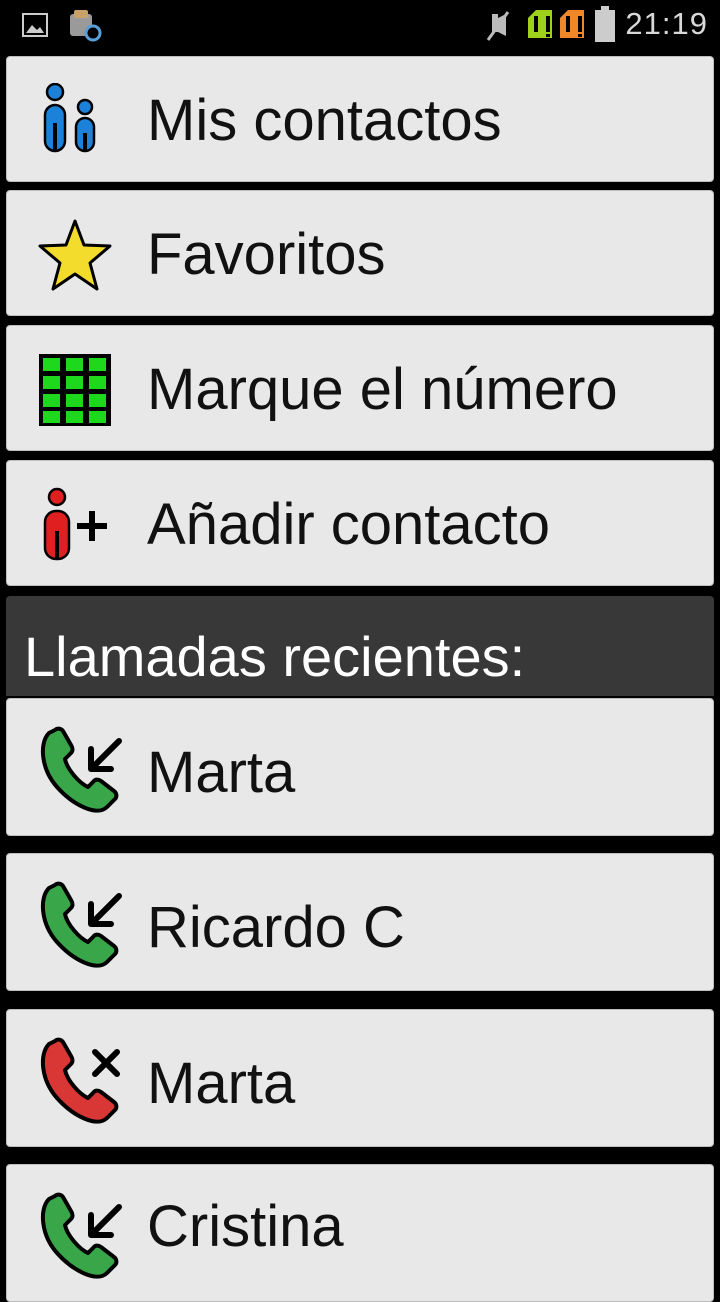 This screenshot has height=1302, width=720. What do you see at coordinates (266, 254) in the screenshot?
I see `favorites-label: Favoritos` at bounding box center [266, 254].